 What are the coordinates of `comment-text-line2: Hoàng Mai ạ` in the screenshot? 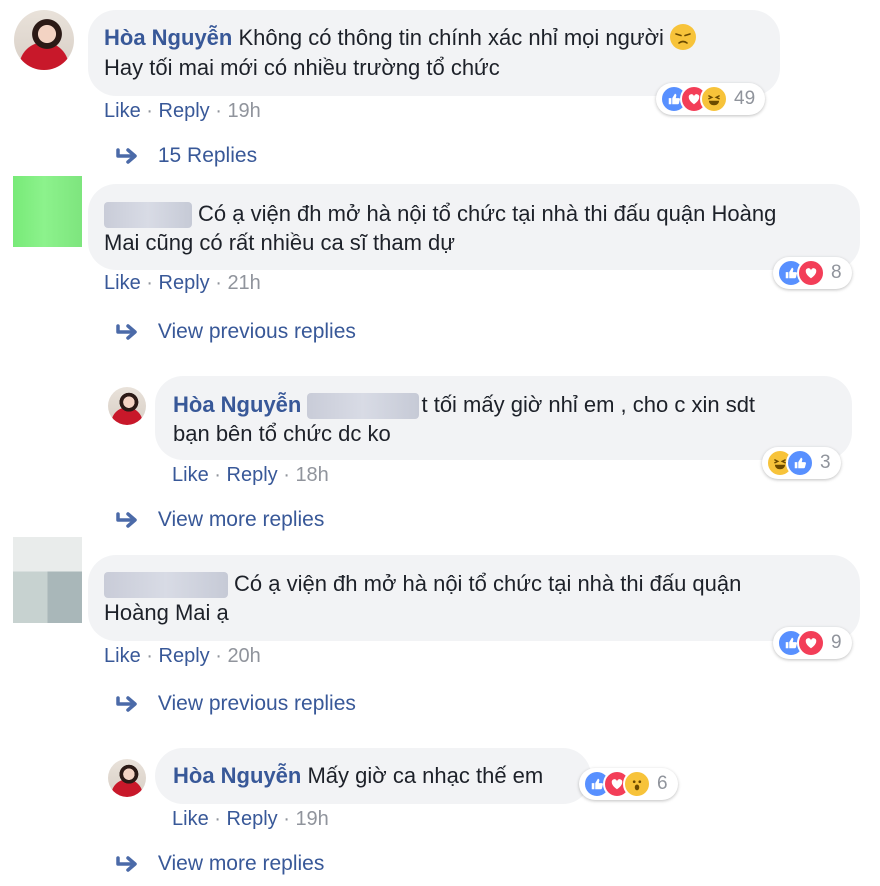 It's located at (166, 612).